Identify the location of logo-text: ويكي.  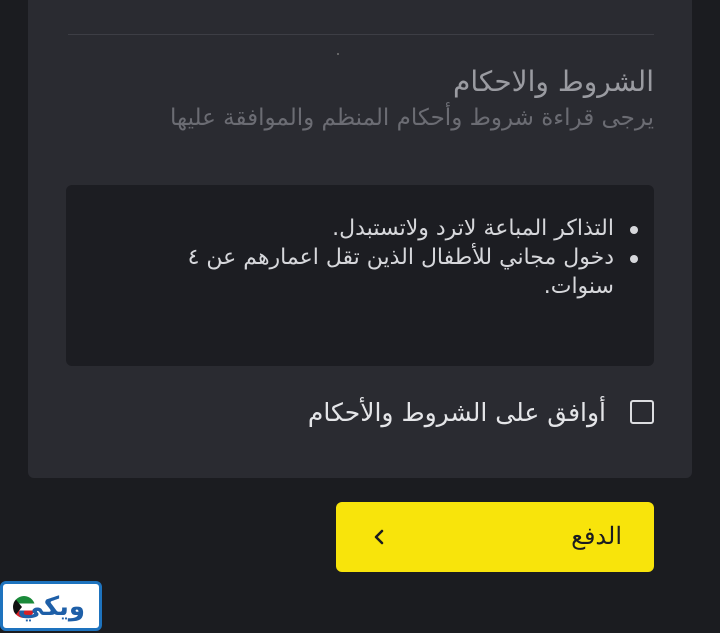
(51, 607).